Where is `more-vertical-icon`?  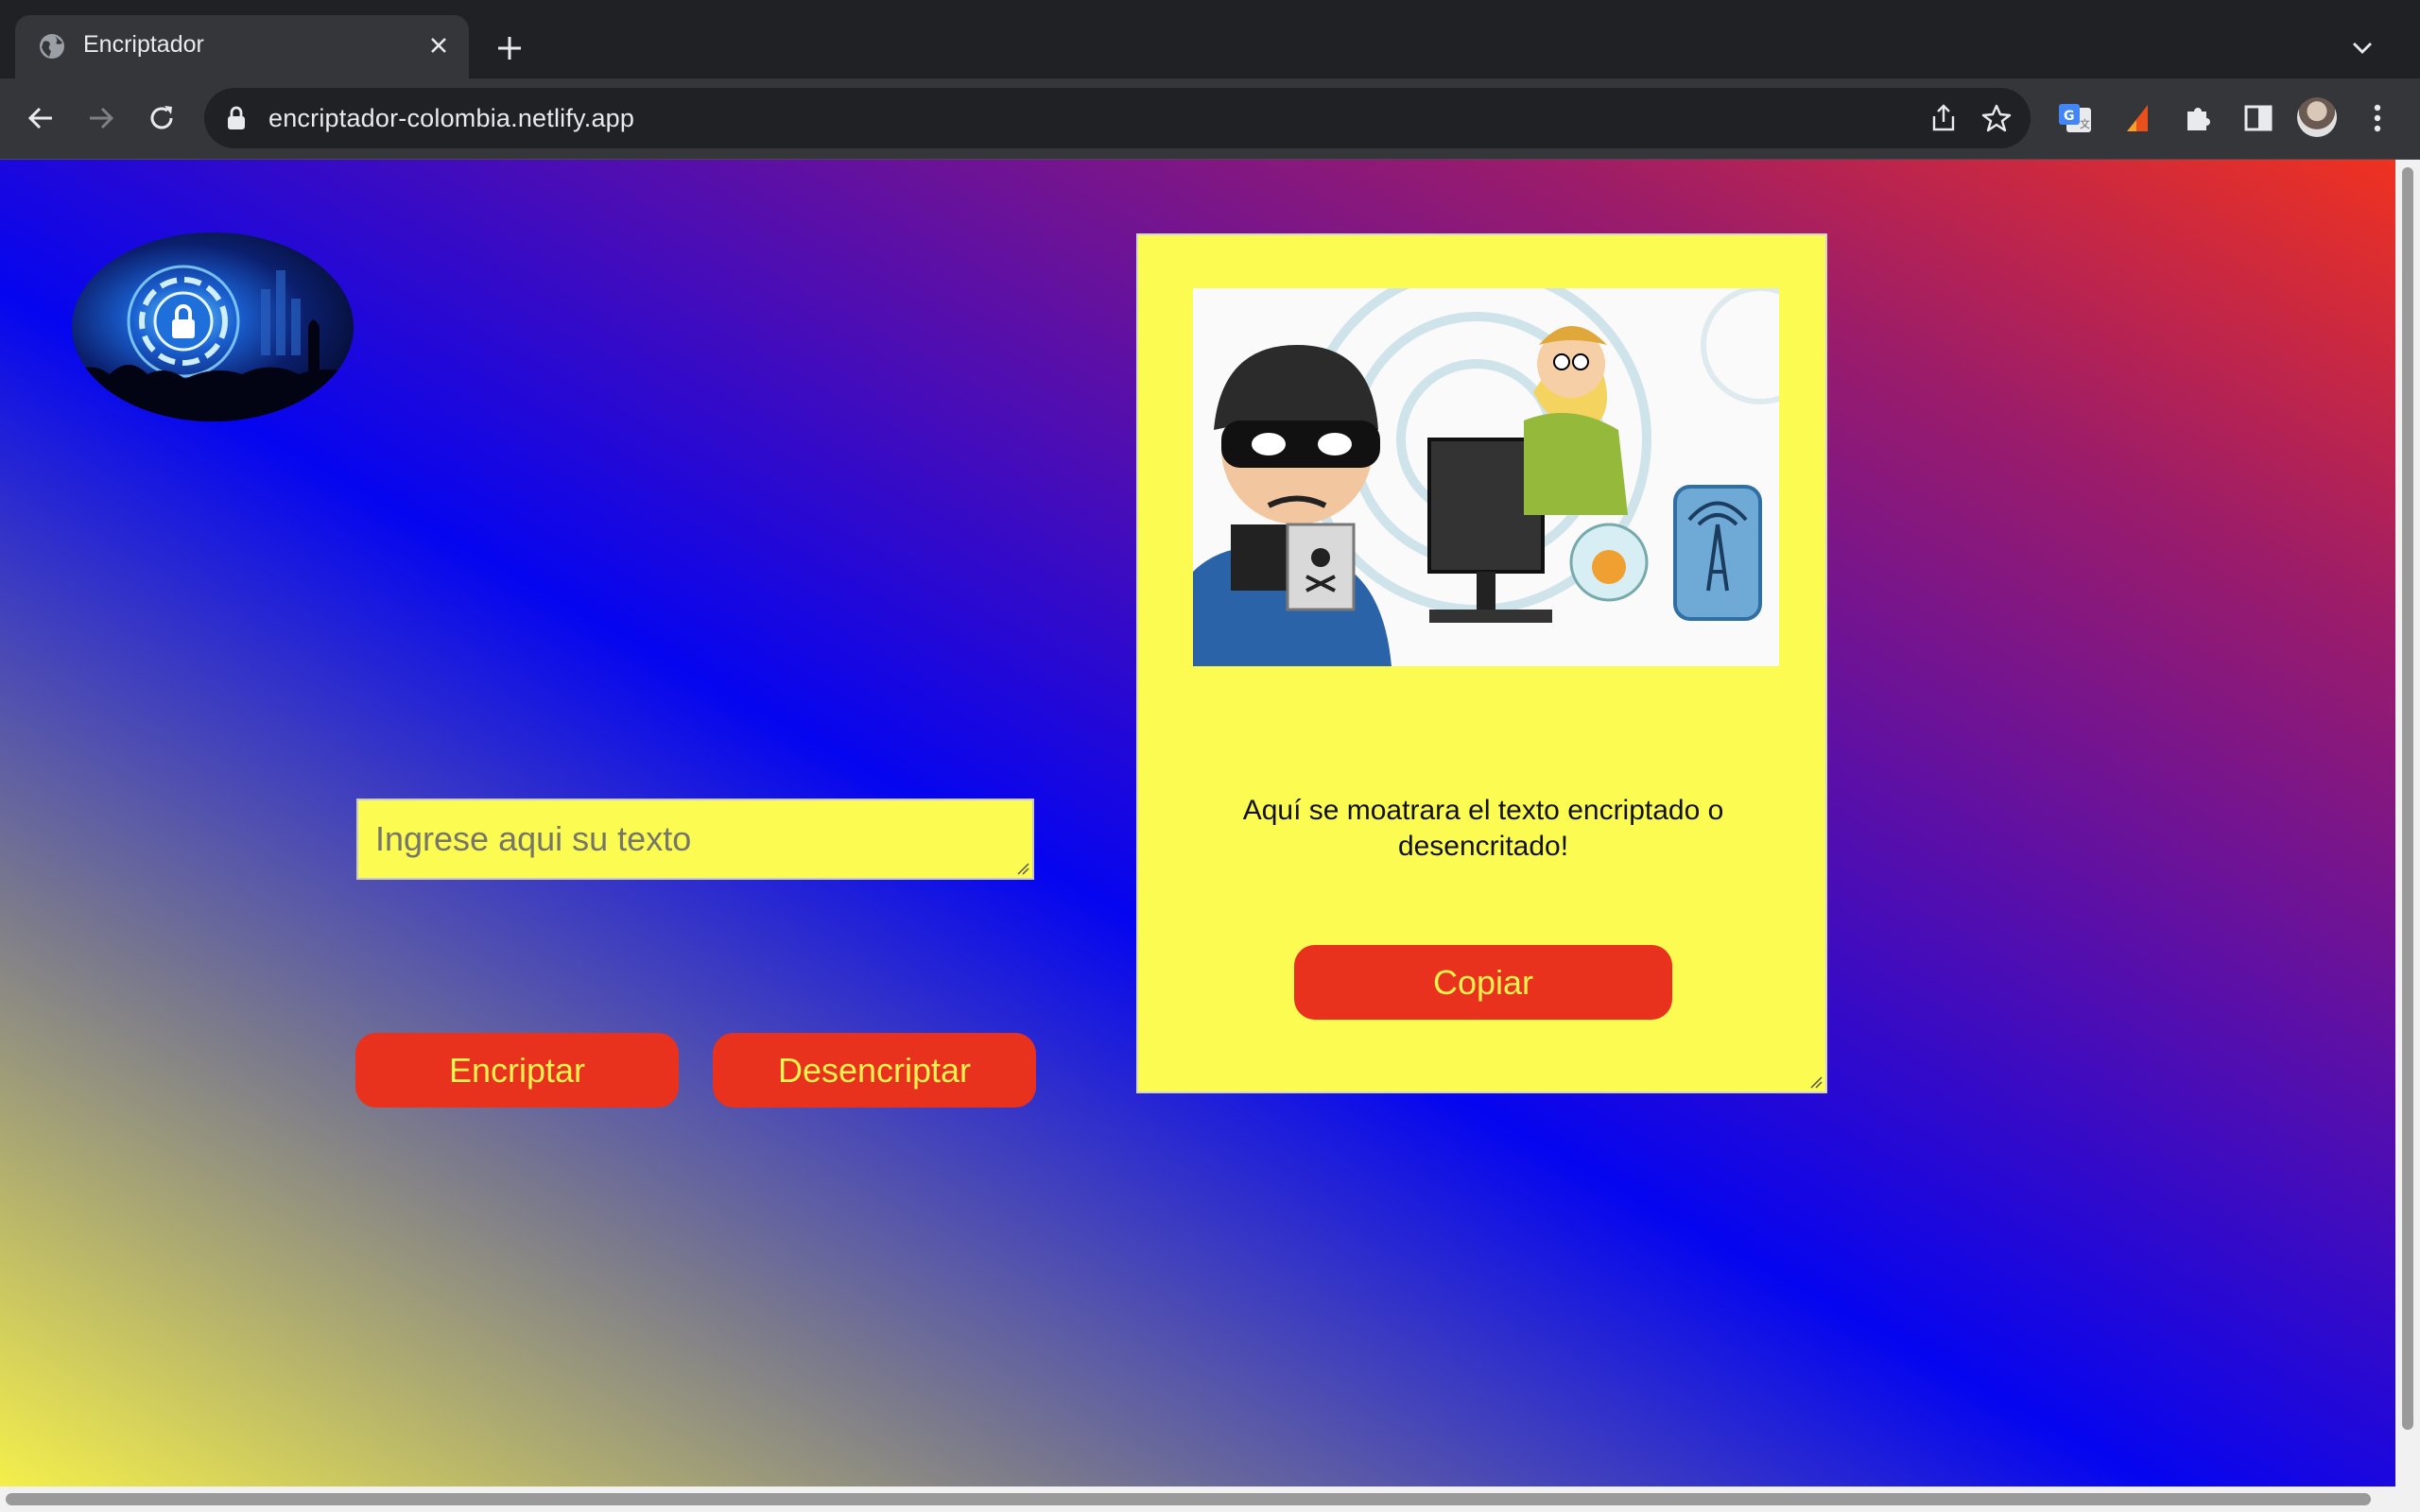
more-vertical-icon is located at coordinates (2377, 118).